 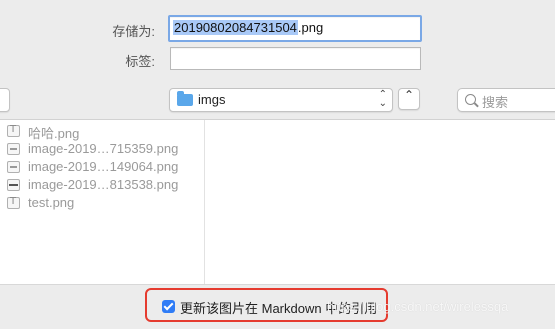 I want to click on file-name: test.png, so click(x=51, y=202).